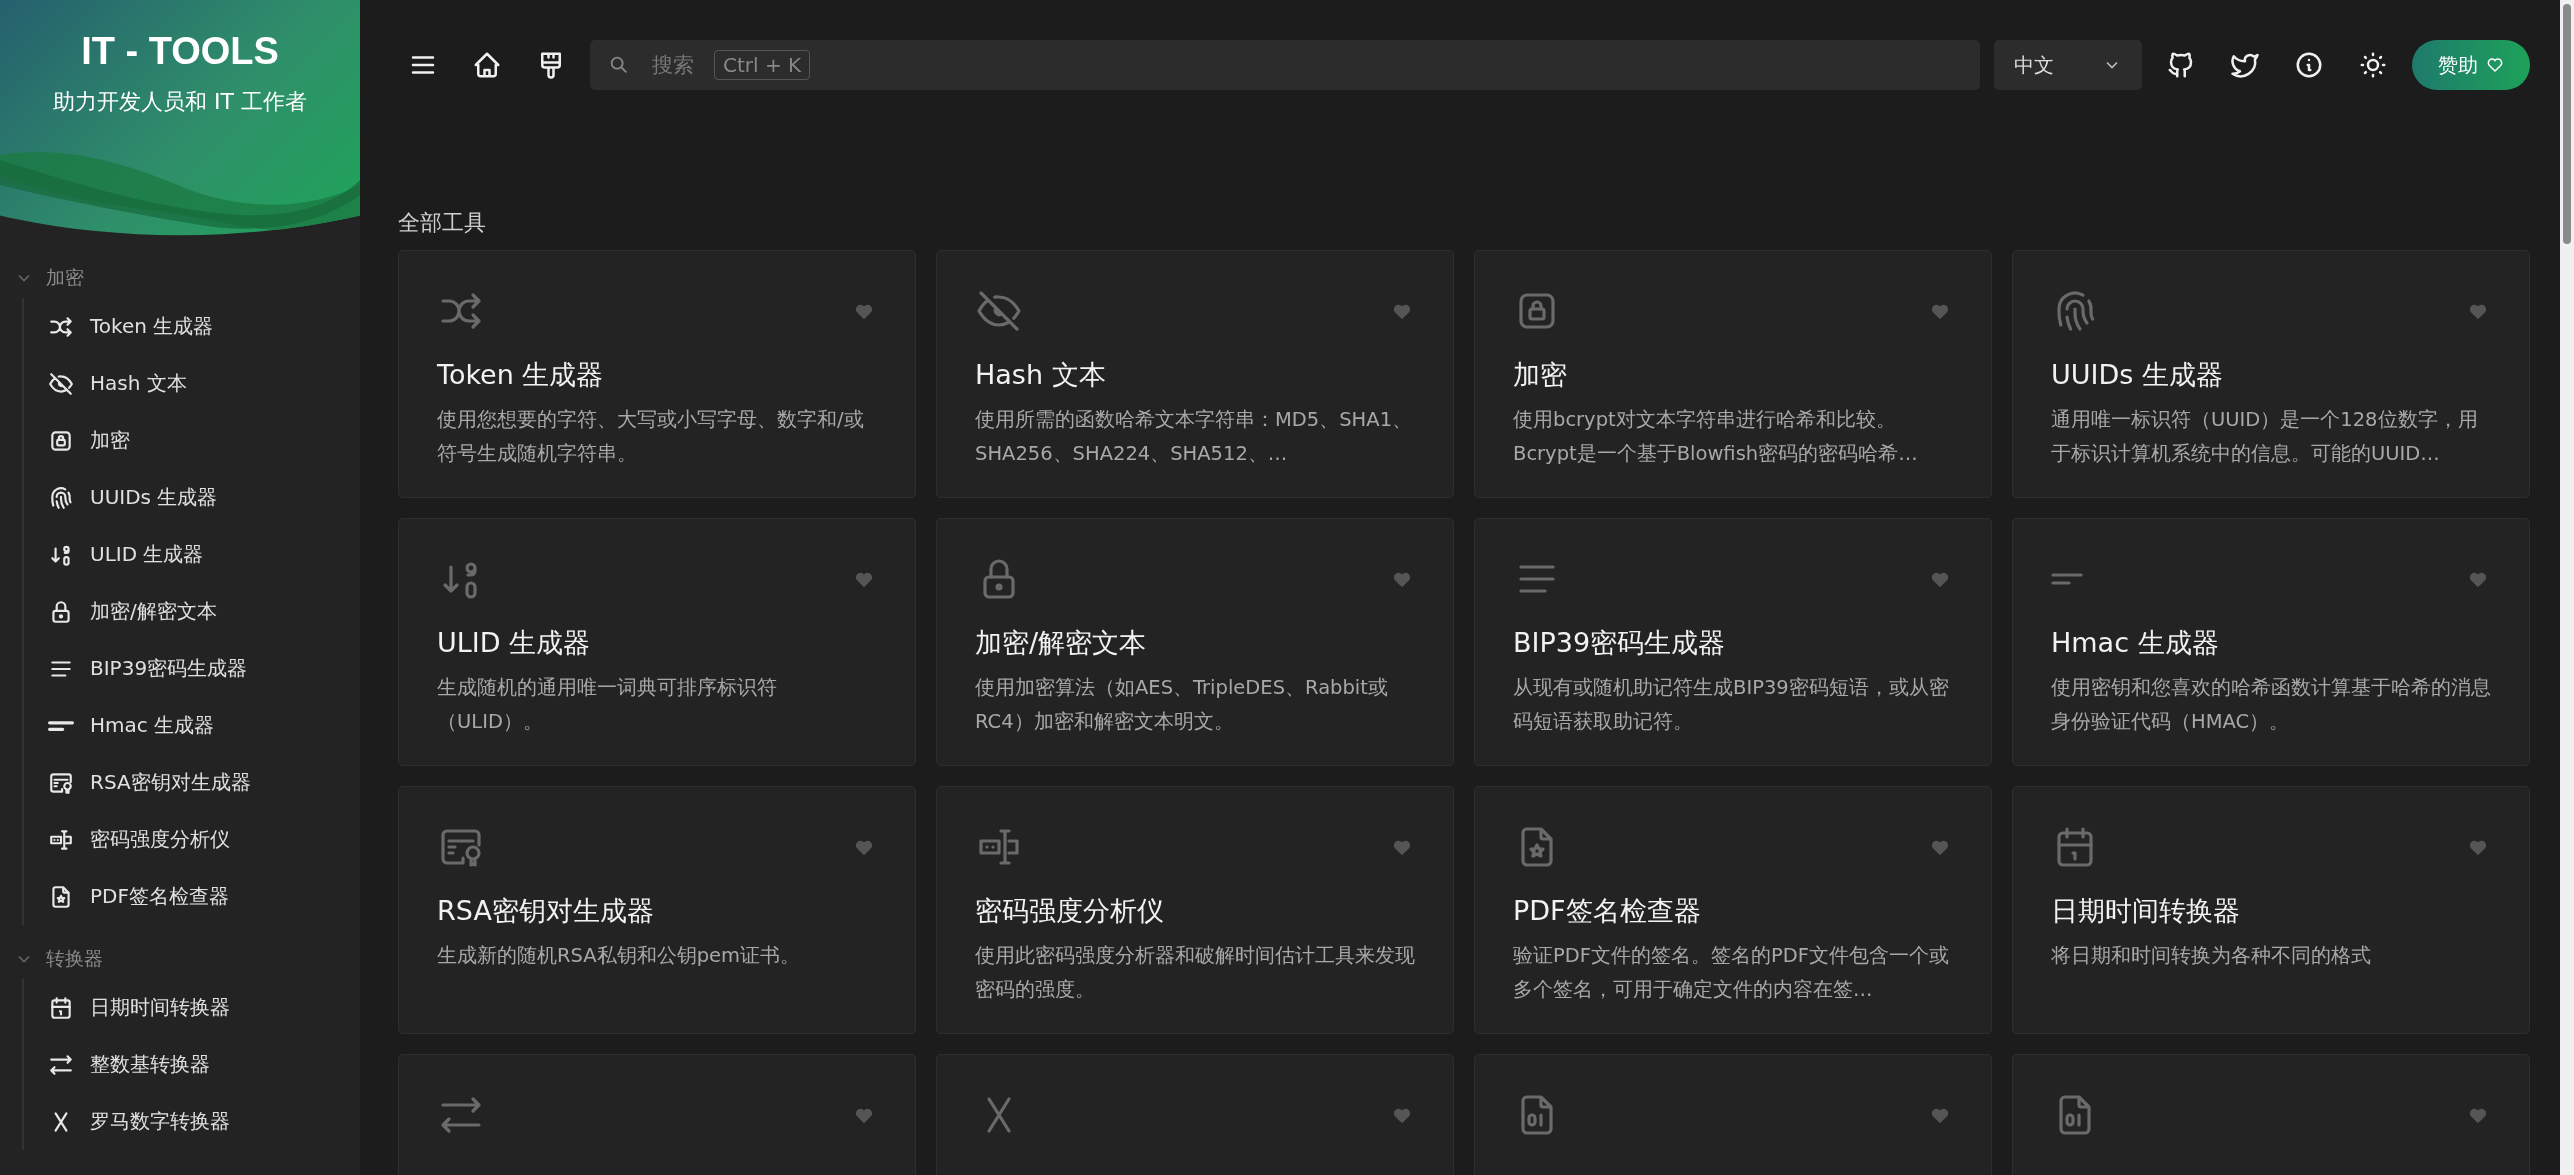 Image resolution: width=2574 pixels, height=1175 pixels. What do you see at coordinates (2567, 587) in the screenshot?
I see `scrollbar` at bounding box center [2567, 587].